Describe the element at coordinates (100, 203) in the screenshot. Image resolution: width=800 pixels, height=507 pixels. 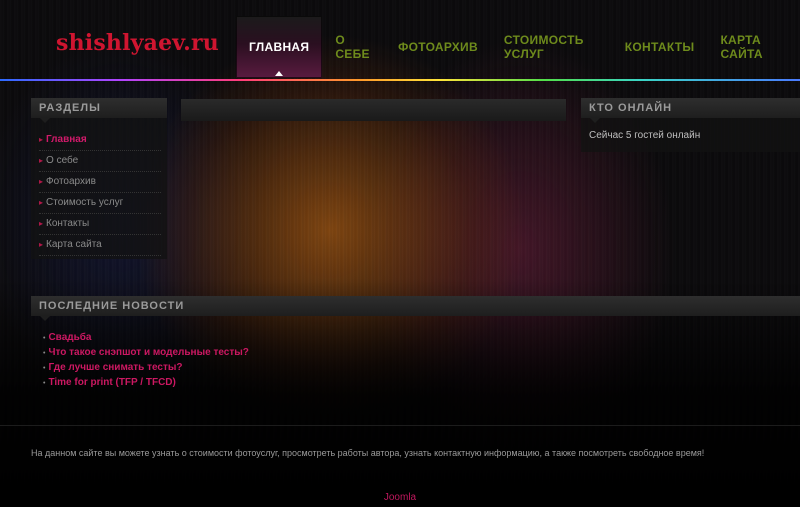
I see `sections-item-prices: ▸ Стоимость услуг` at that location.